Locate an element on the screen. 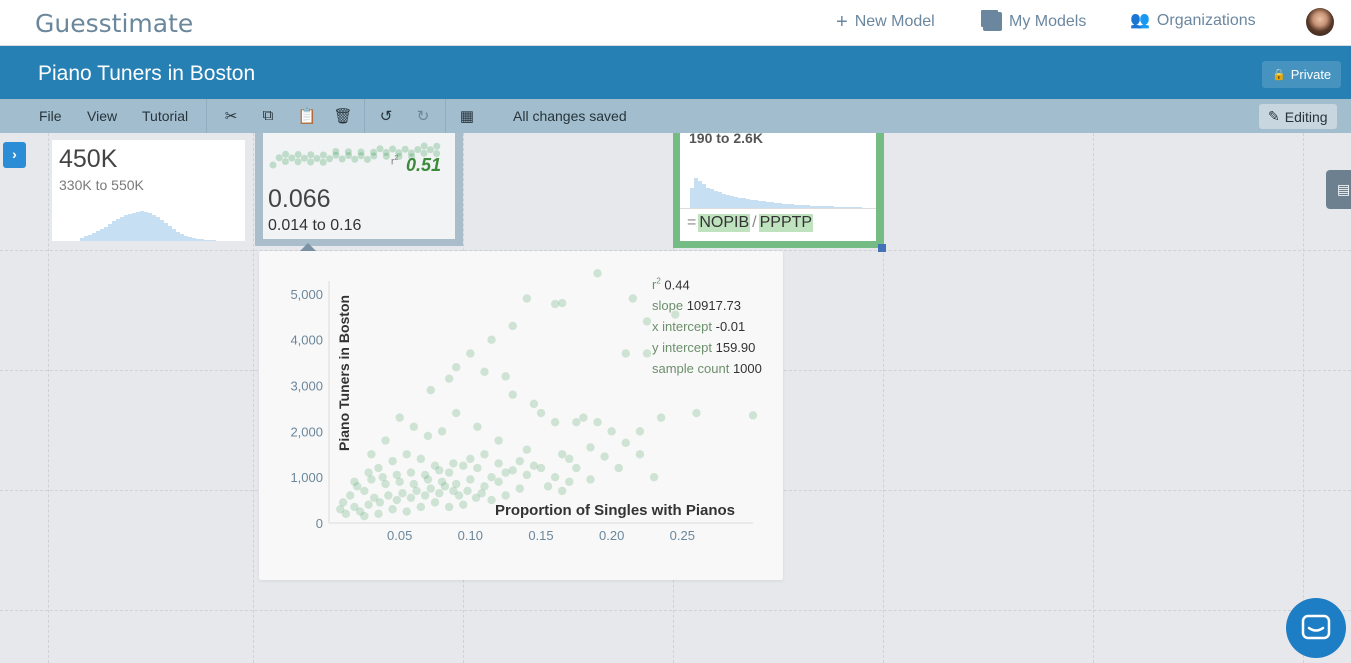 The image size is (1351, 663). x-axis-label: Proportion of Singles with Pianos is located at coordinates (615, 510).